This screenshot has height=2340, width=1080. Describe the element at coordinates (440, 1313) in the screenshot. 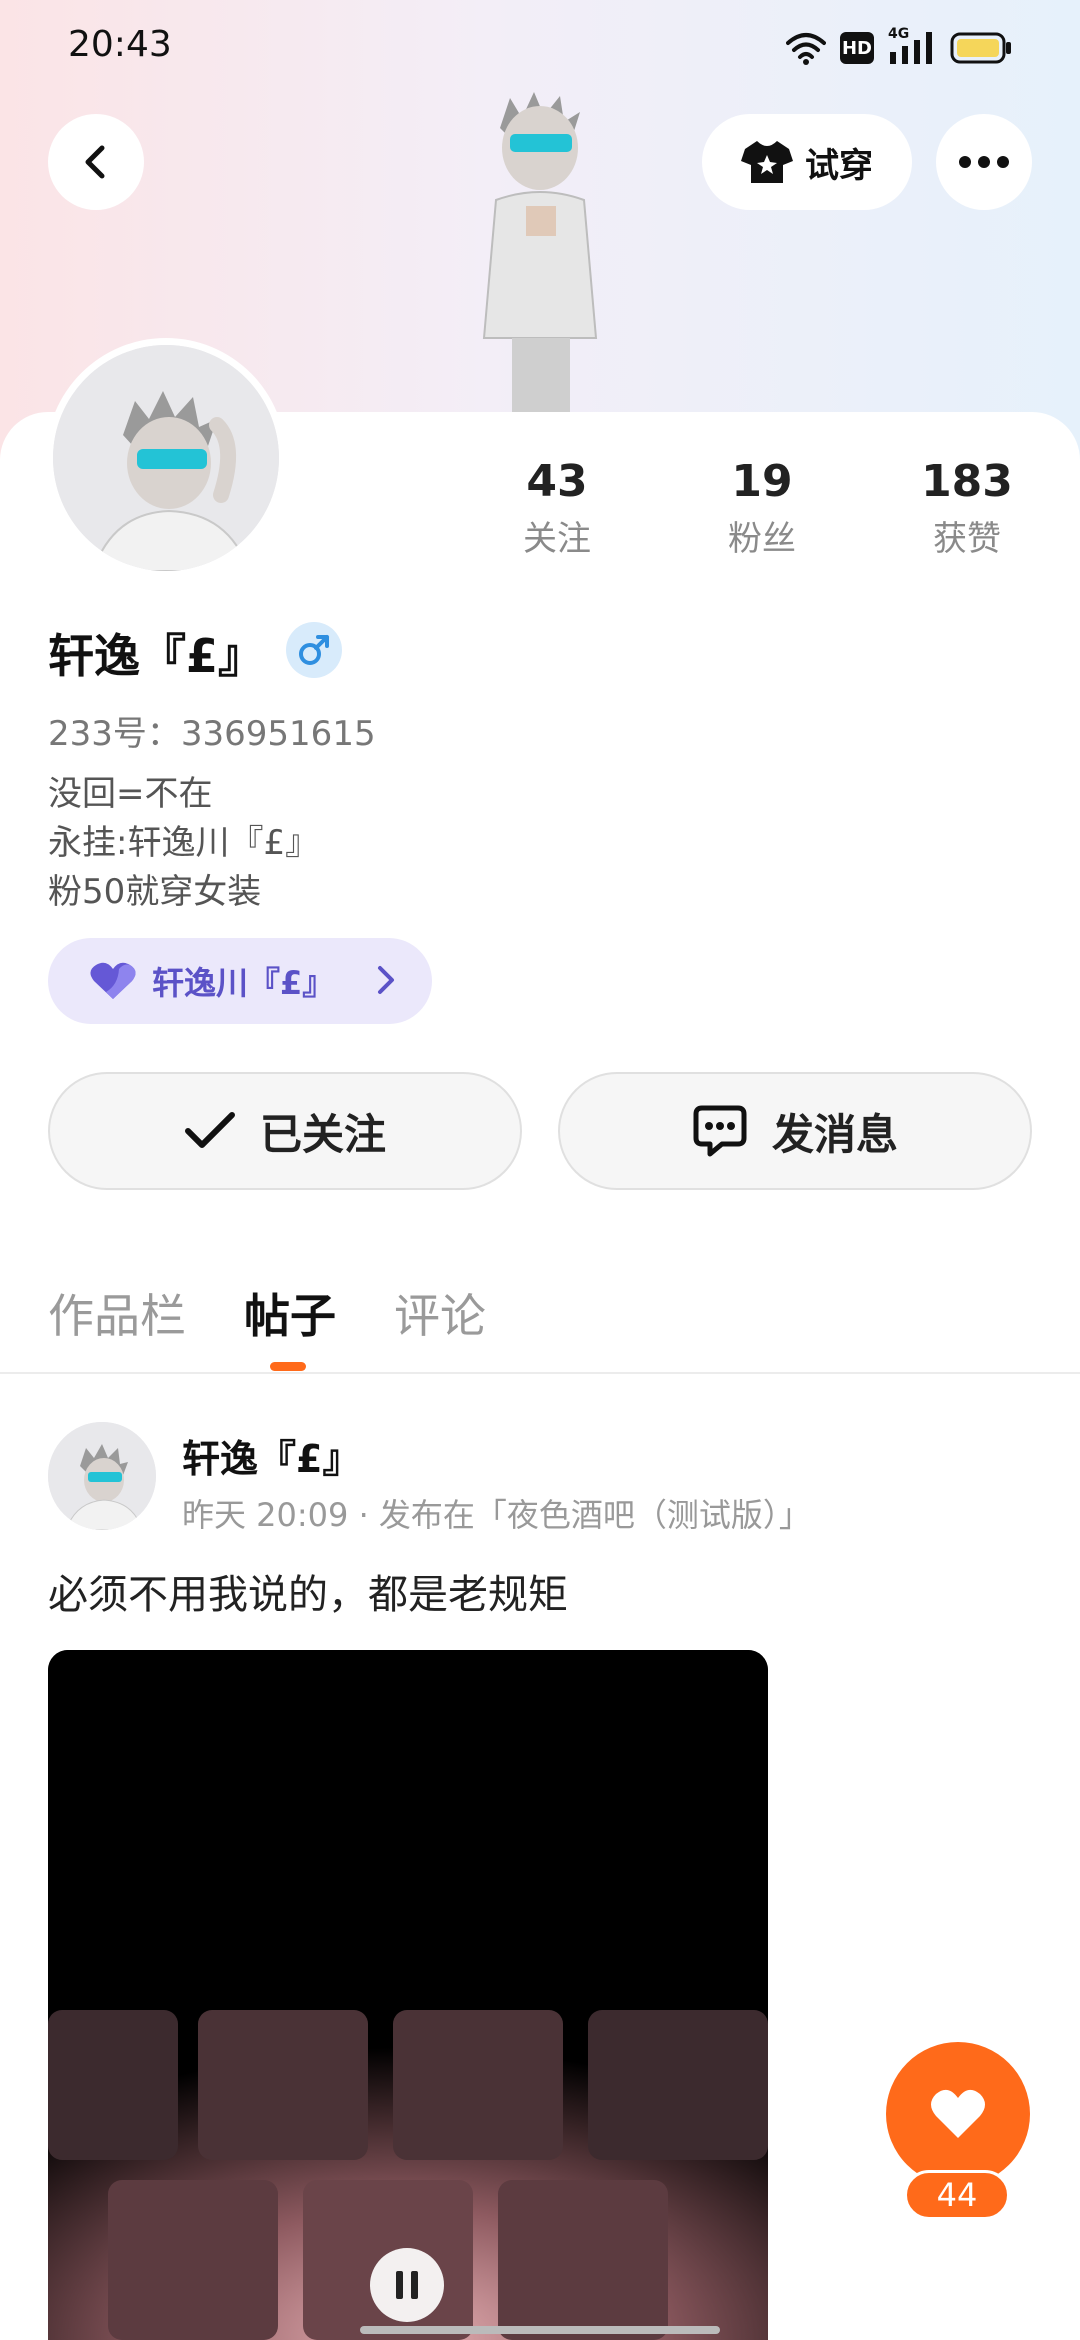

I see `tab-comments: 评论` at that location.